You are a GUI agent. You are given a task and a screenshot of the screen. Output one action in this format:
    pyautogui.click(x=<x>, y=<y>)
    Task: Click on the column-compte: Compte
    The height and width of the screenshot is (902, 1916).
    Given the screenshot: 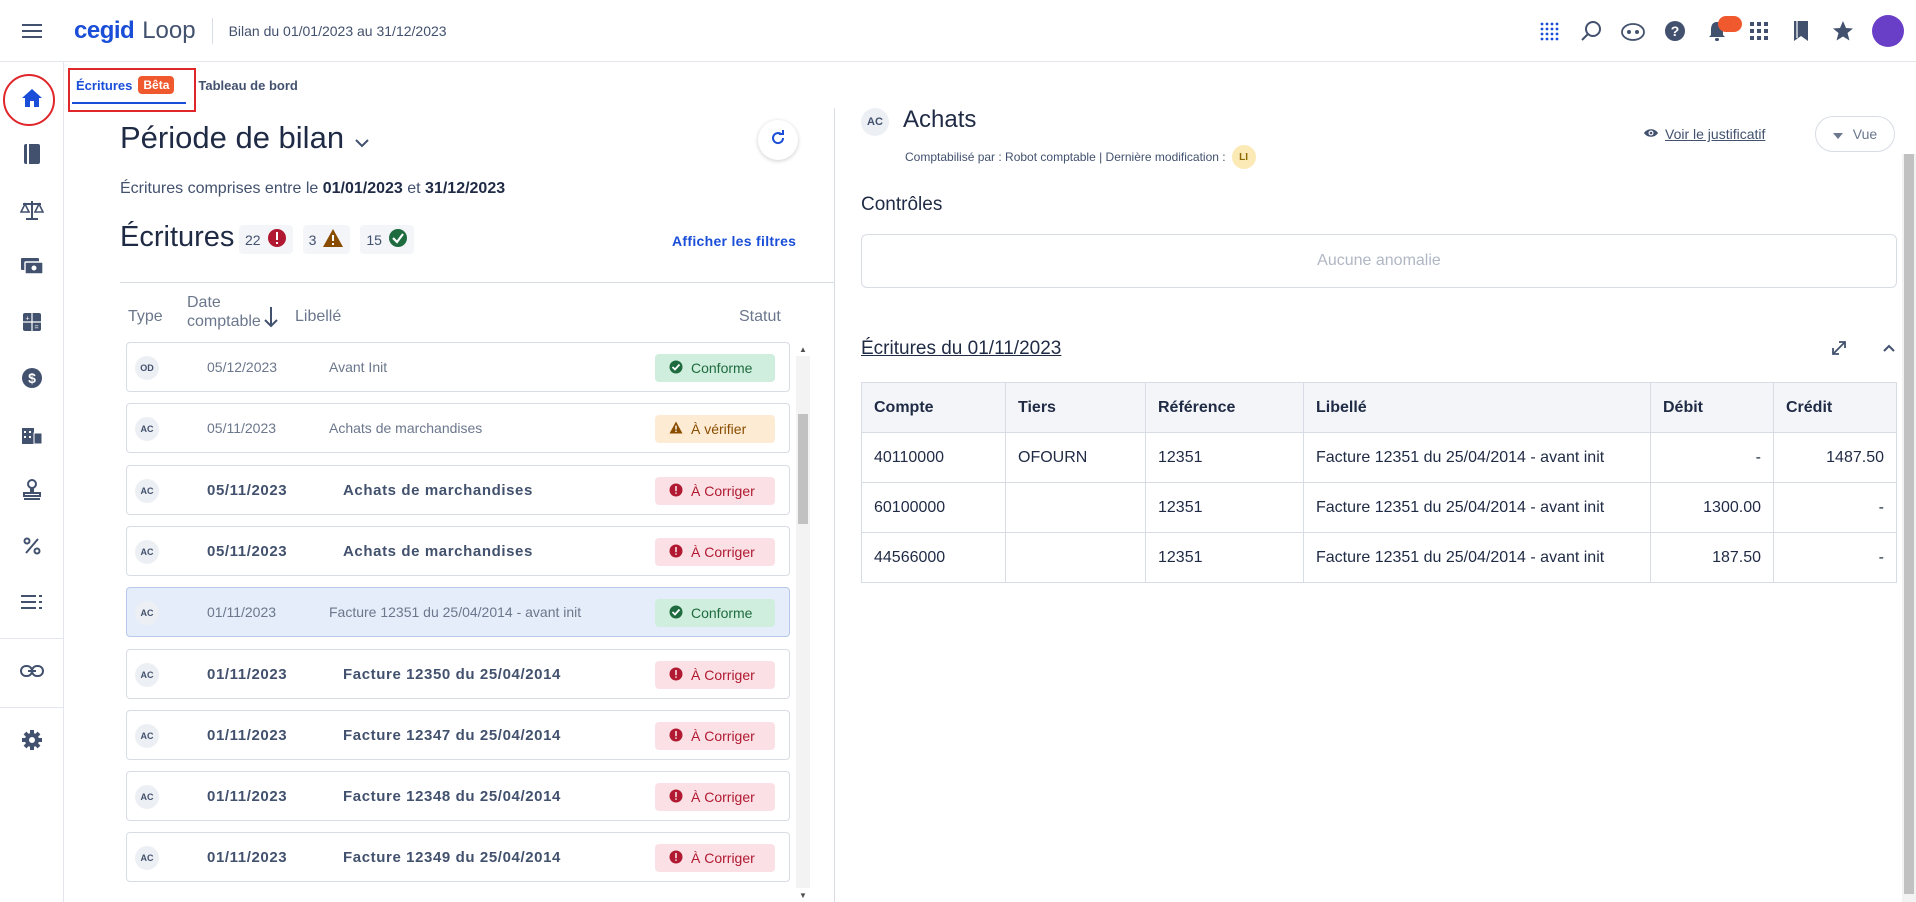 What is the action you would take?
    pyautogui.click(x=933, y=407)
    